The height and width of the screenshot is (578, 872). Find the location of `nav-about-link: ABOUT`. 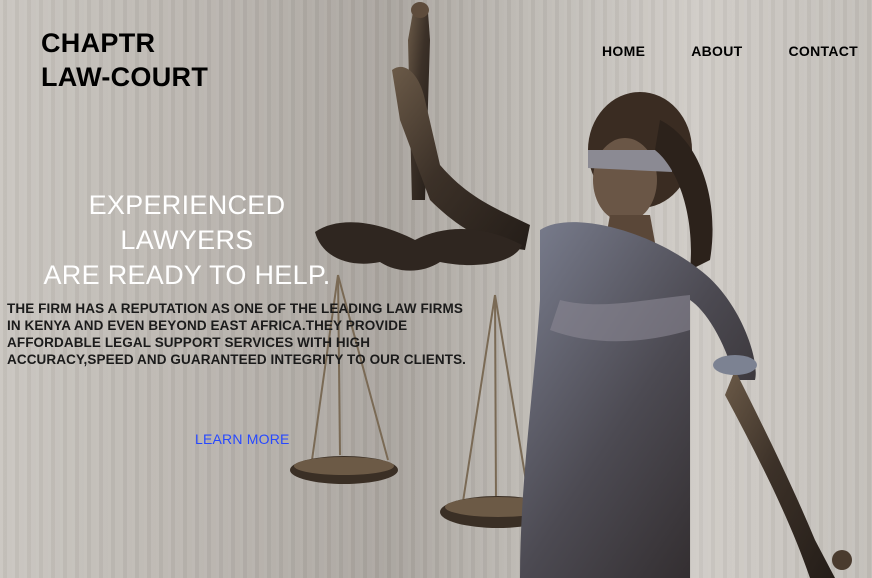

nav-about-link: ABOUT is located at coordinates (716, 51).